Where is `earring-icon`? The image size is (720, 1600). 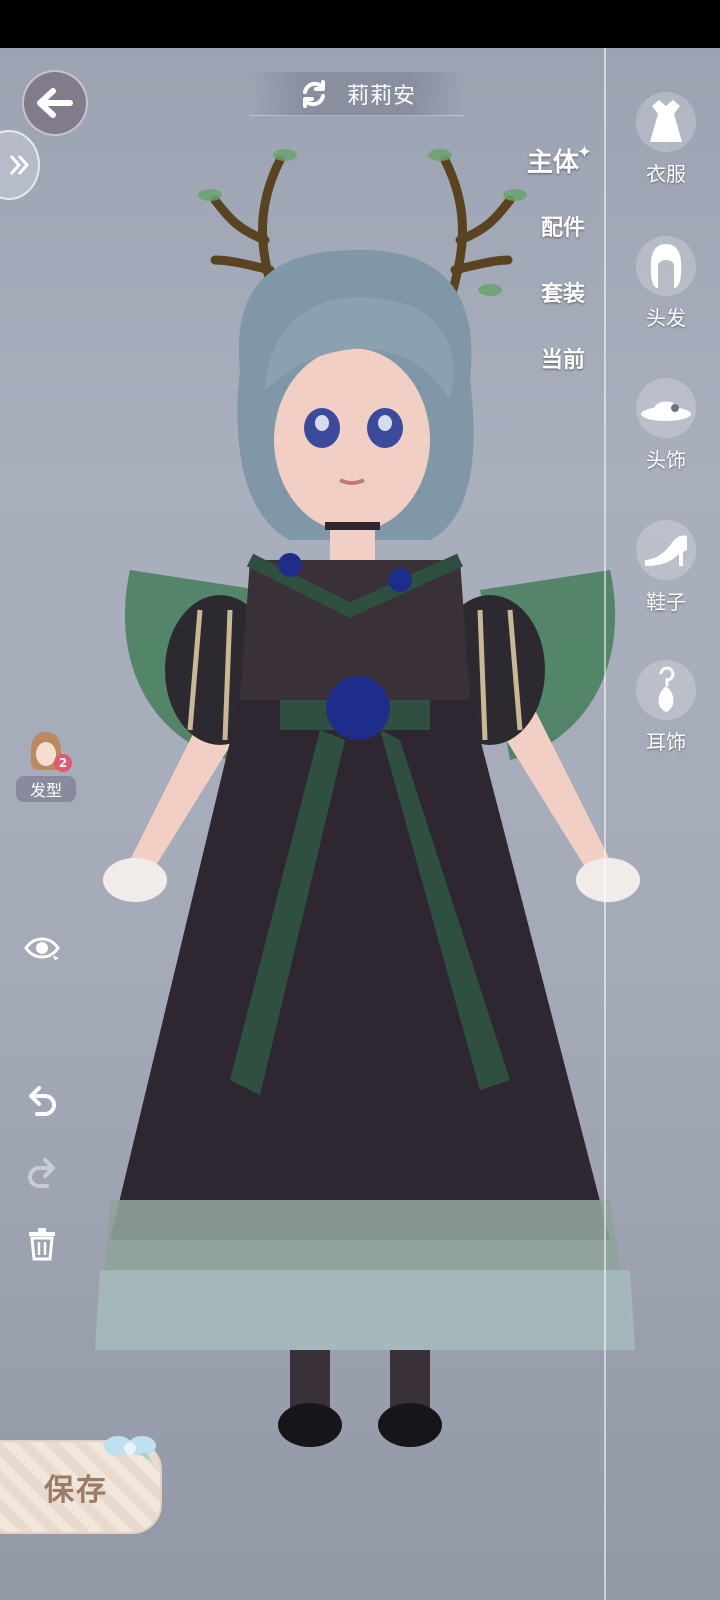 earring-icon is located at coordinates (666, 690).